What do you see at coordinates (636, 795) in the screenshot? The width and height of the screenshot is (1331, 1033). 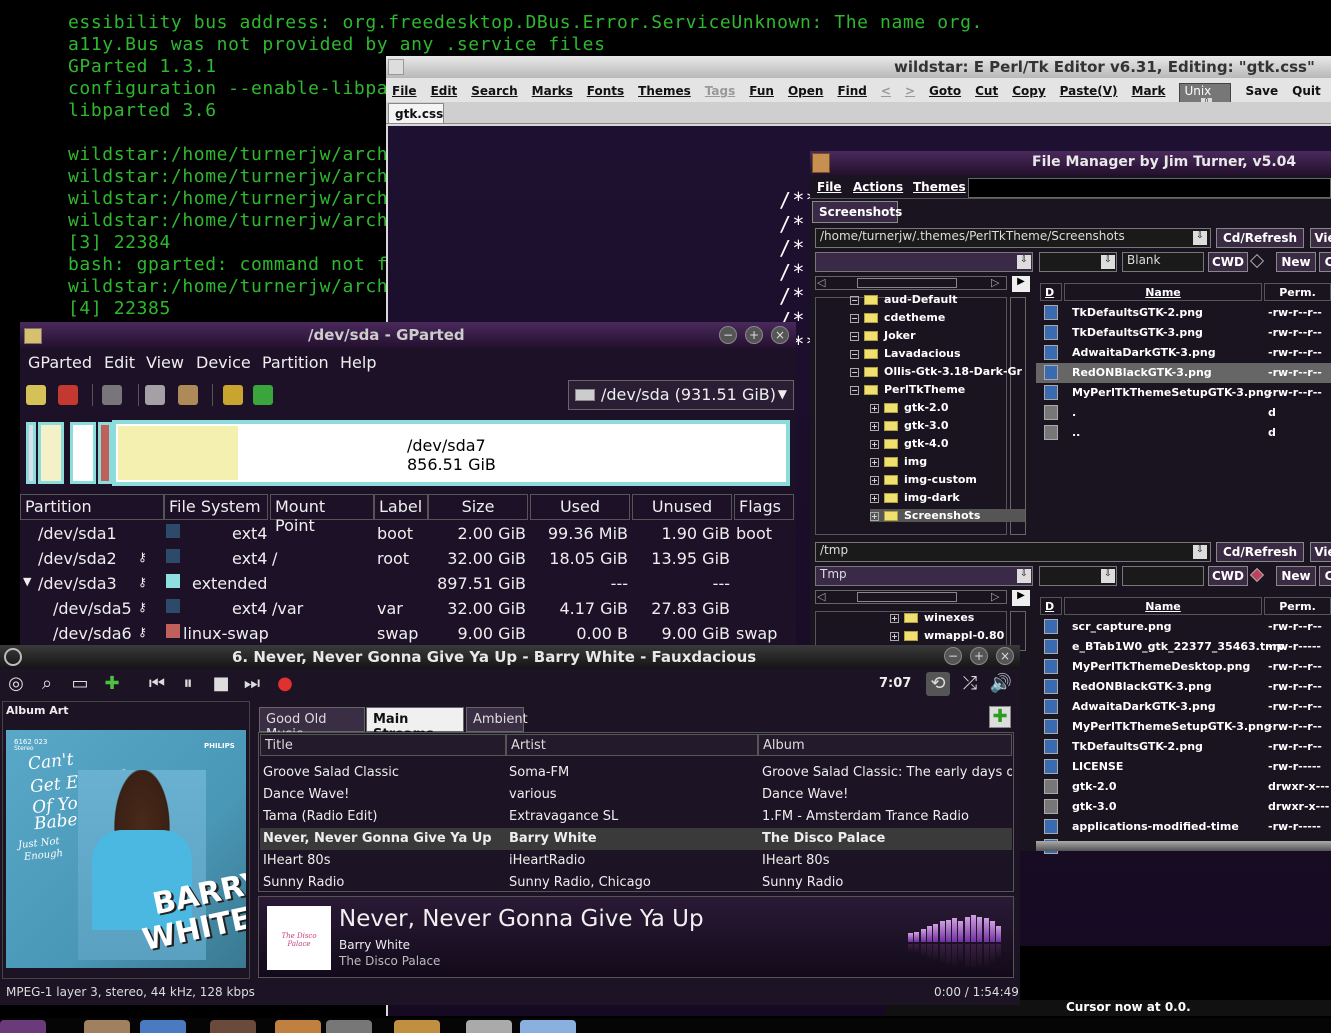 I see `playlist-row: Dance Wave! various Dance Wave!` at bounding box center [636, 795].